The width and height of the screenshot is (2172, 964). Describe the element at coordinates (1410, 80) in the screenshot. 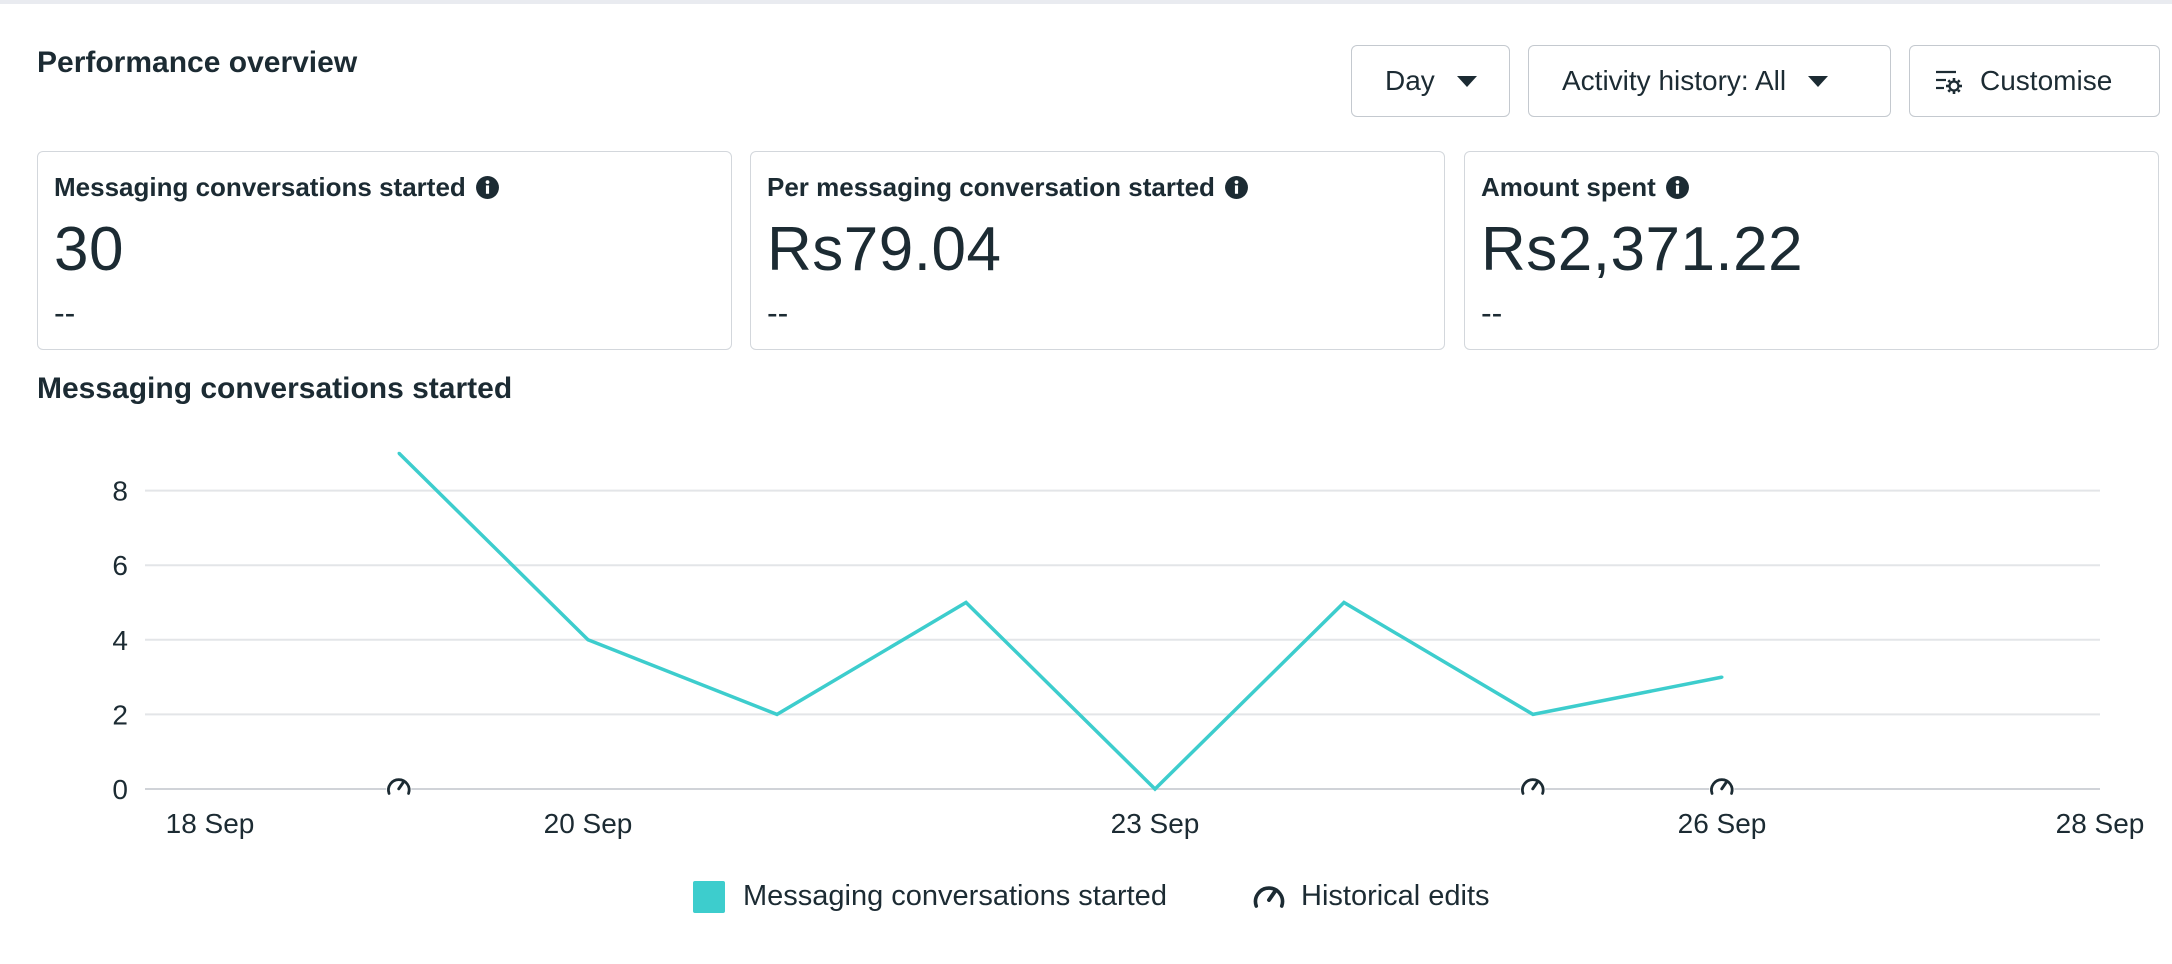

I see `day-dropdown-label: Day` at that location.